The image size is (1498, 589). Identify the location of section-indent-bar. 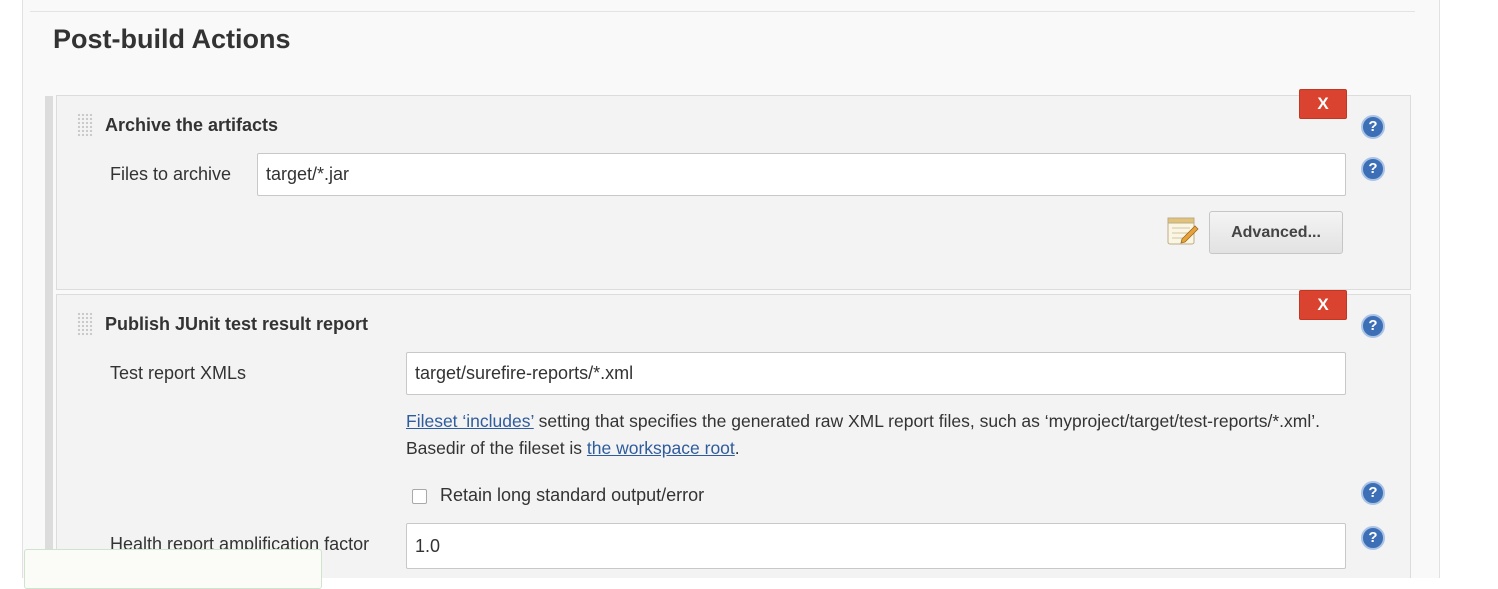
(49, 337).